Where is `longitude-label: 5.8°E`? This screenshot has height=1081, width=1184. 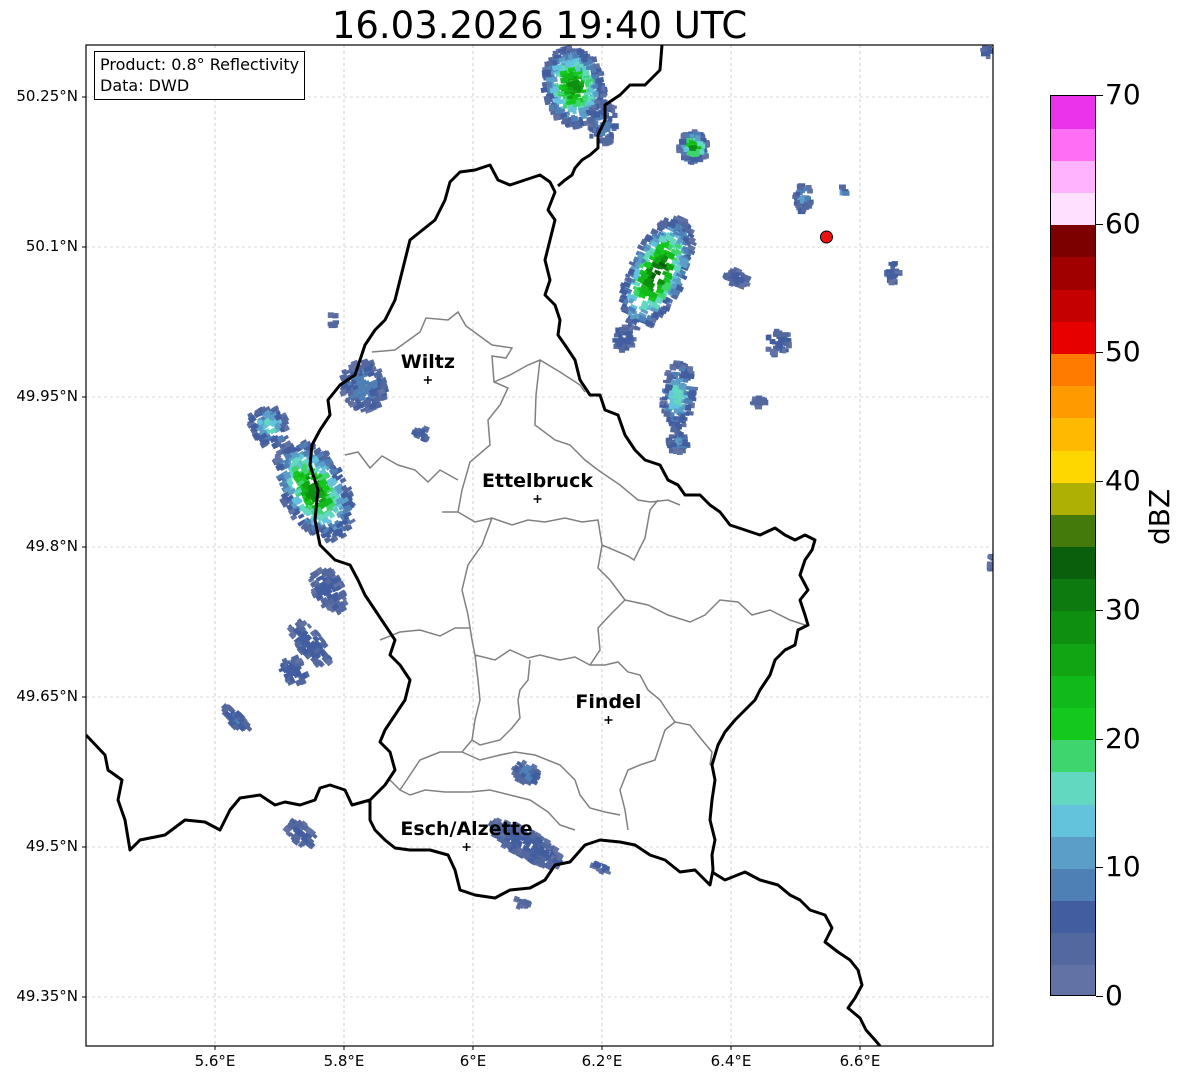 longitude-label: 5.8°E is located at coordinates (344, 1061).